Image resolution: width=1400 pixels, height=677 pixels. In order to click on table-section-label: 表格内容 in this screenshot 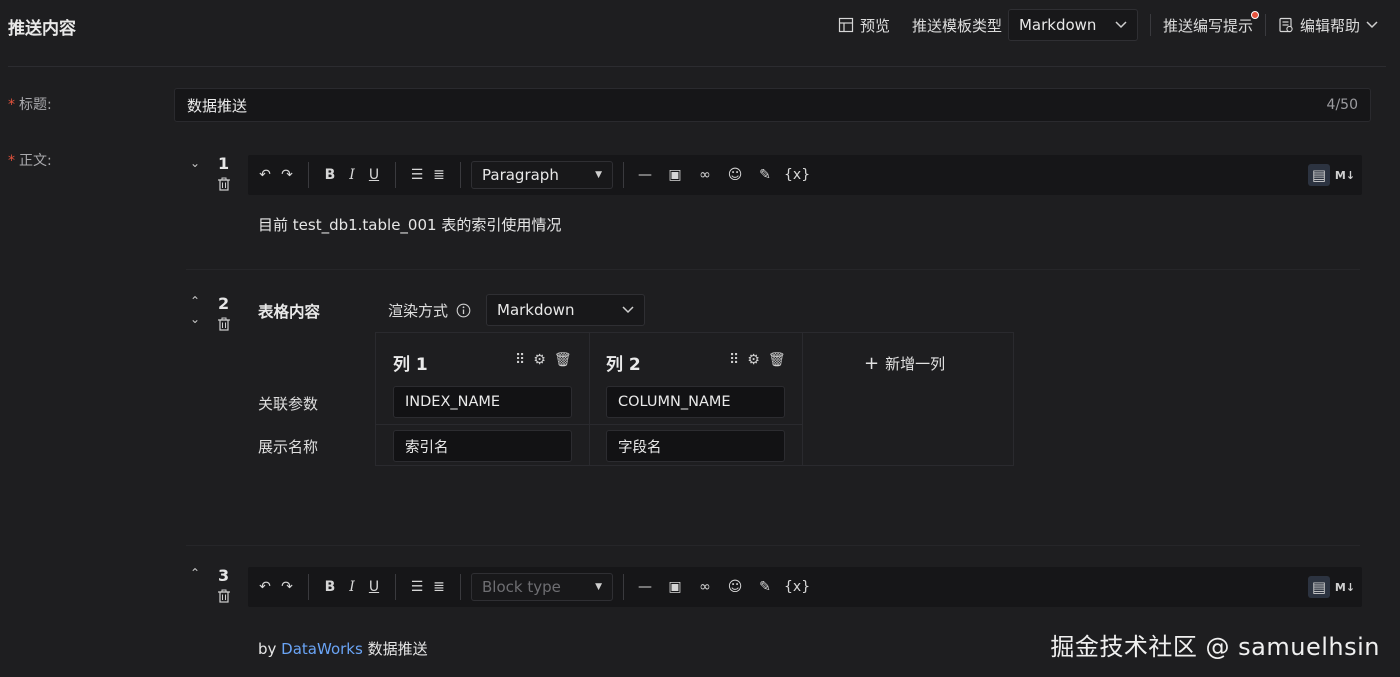, I will do `click(289, 312)`.